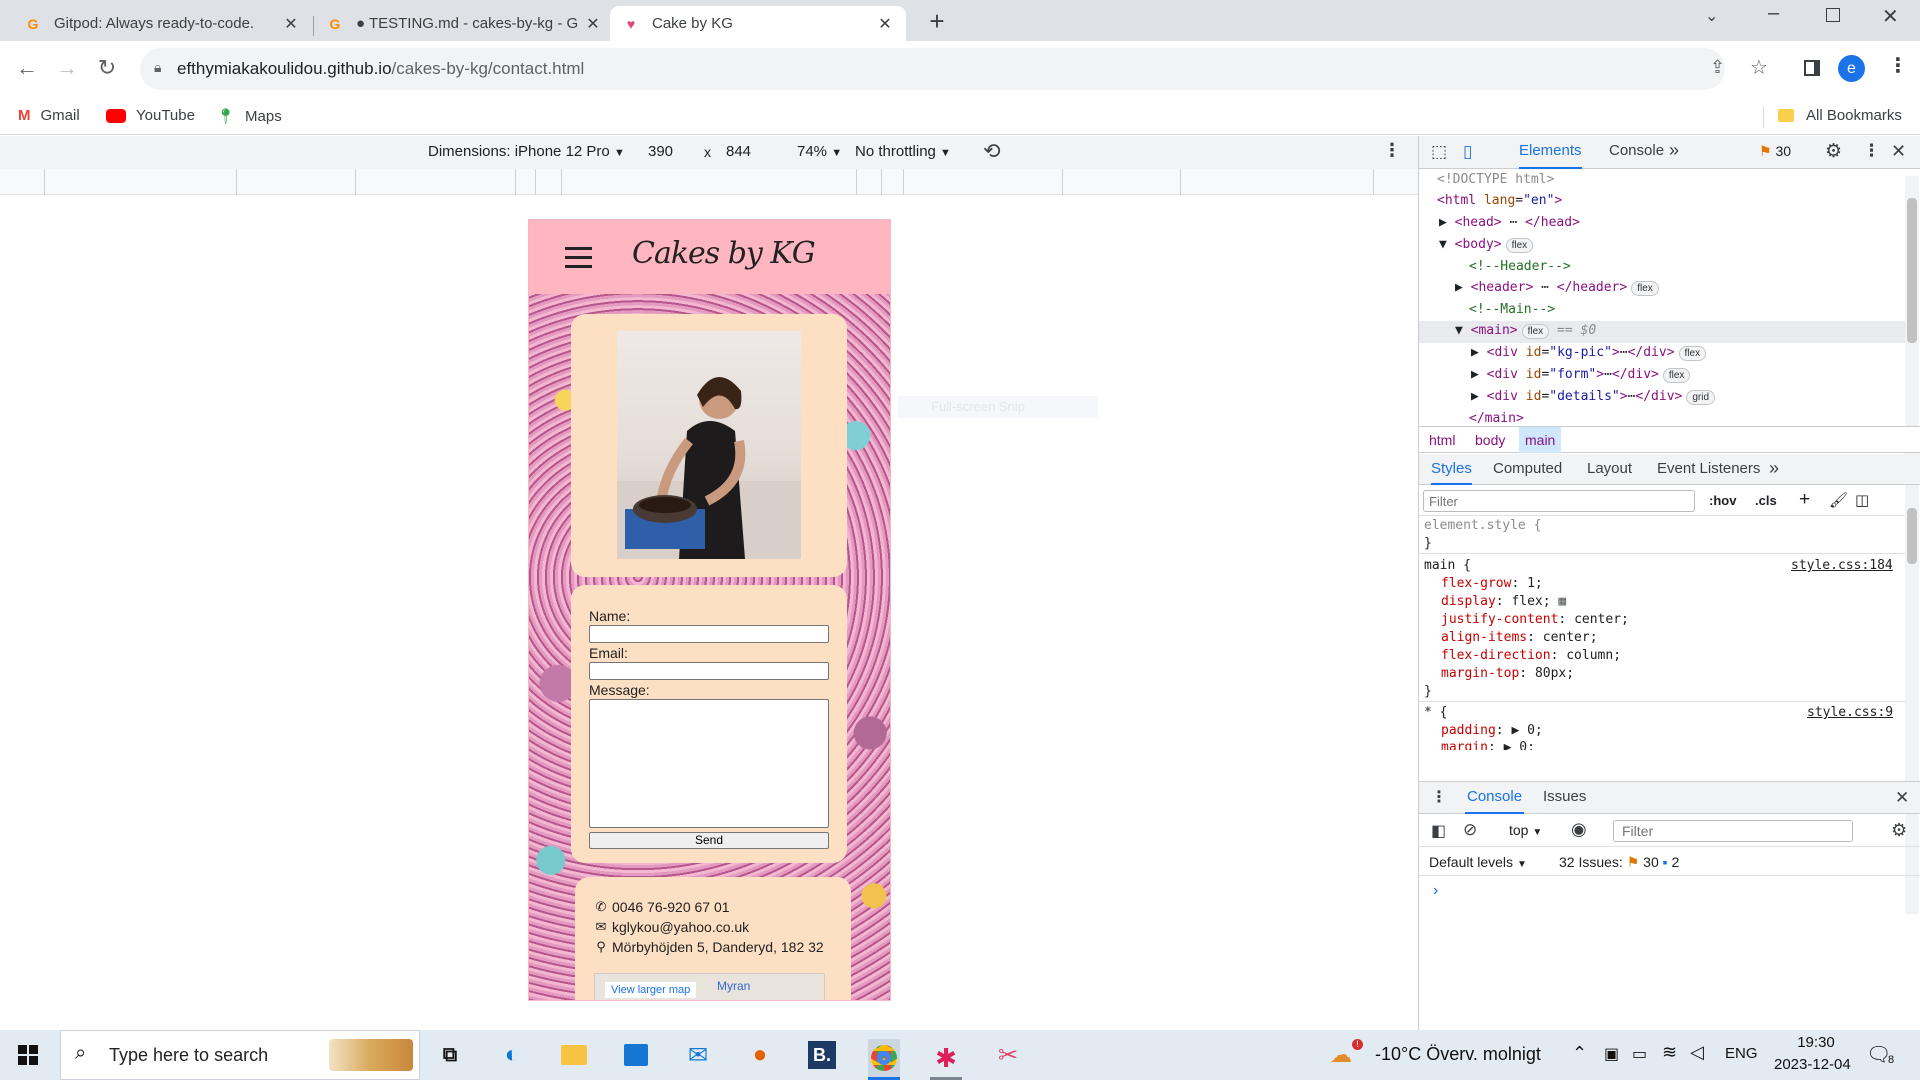  I want to click on drawer-tab-console: Console, so click(1495, 798).